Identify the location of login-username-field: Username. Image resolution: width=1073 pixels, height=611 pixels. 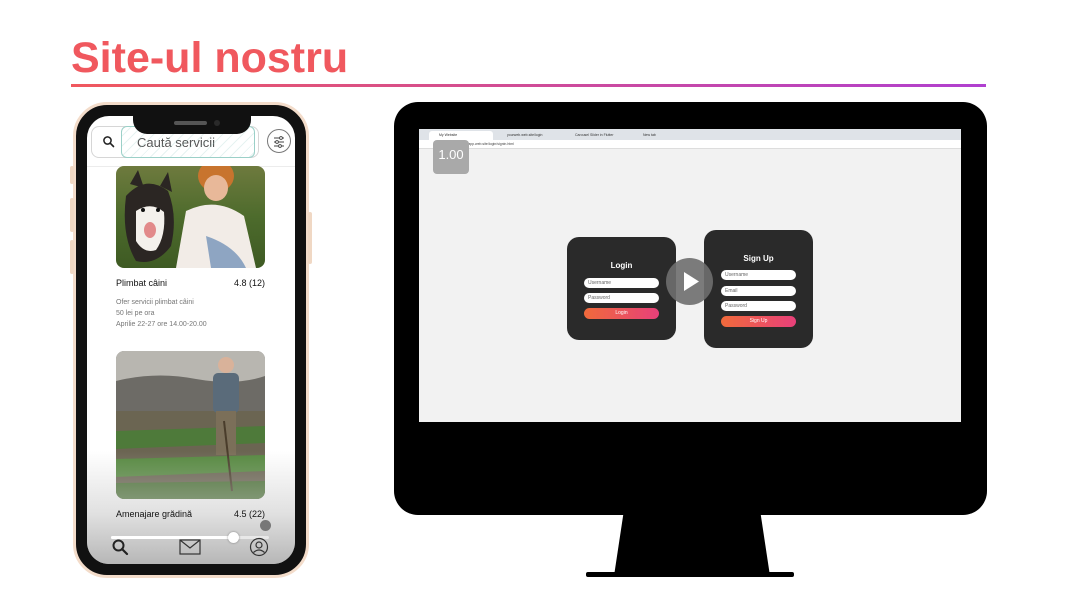
(621, 283).